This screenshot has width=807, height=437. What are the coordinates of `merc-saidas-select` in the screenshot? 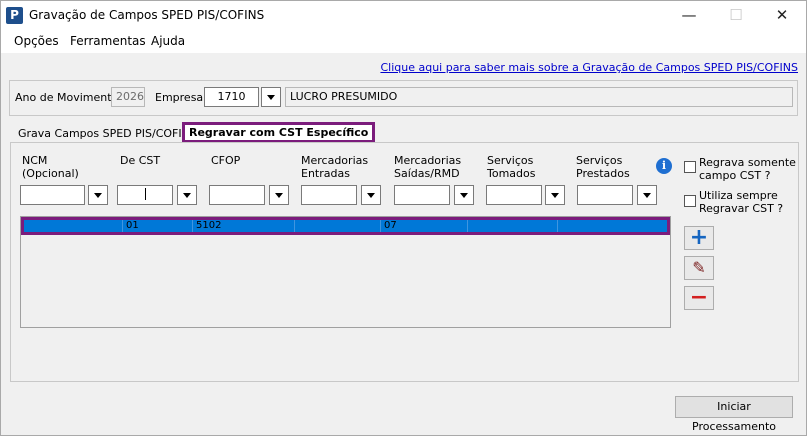 It's located at (422, 195).